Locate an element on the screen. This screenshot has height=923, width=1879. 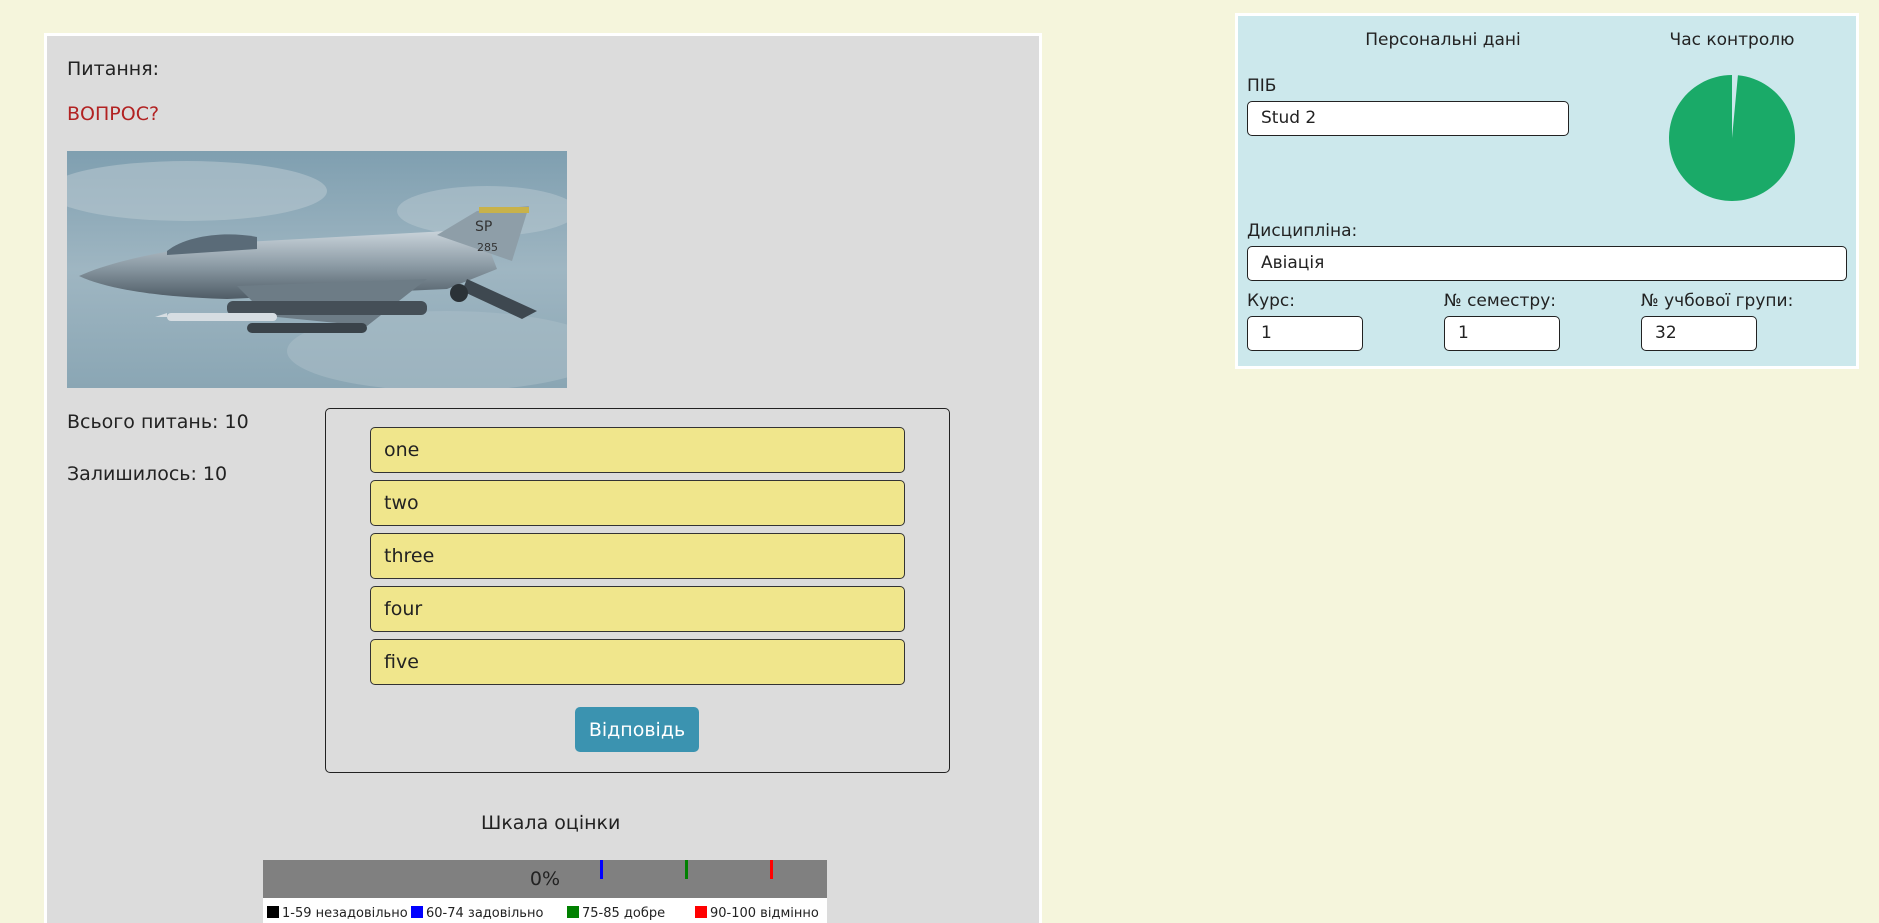
timer-pie-chart is located at coordinates (1732, 138).